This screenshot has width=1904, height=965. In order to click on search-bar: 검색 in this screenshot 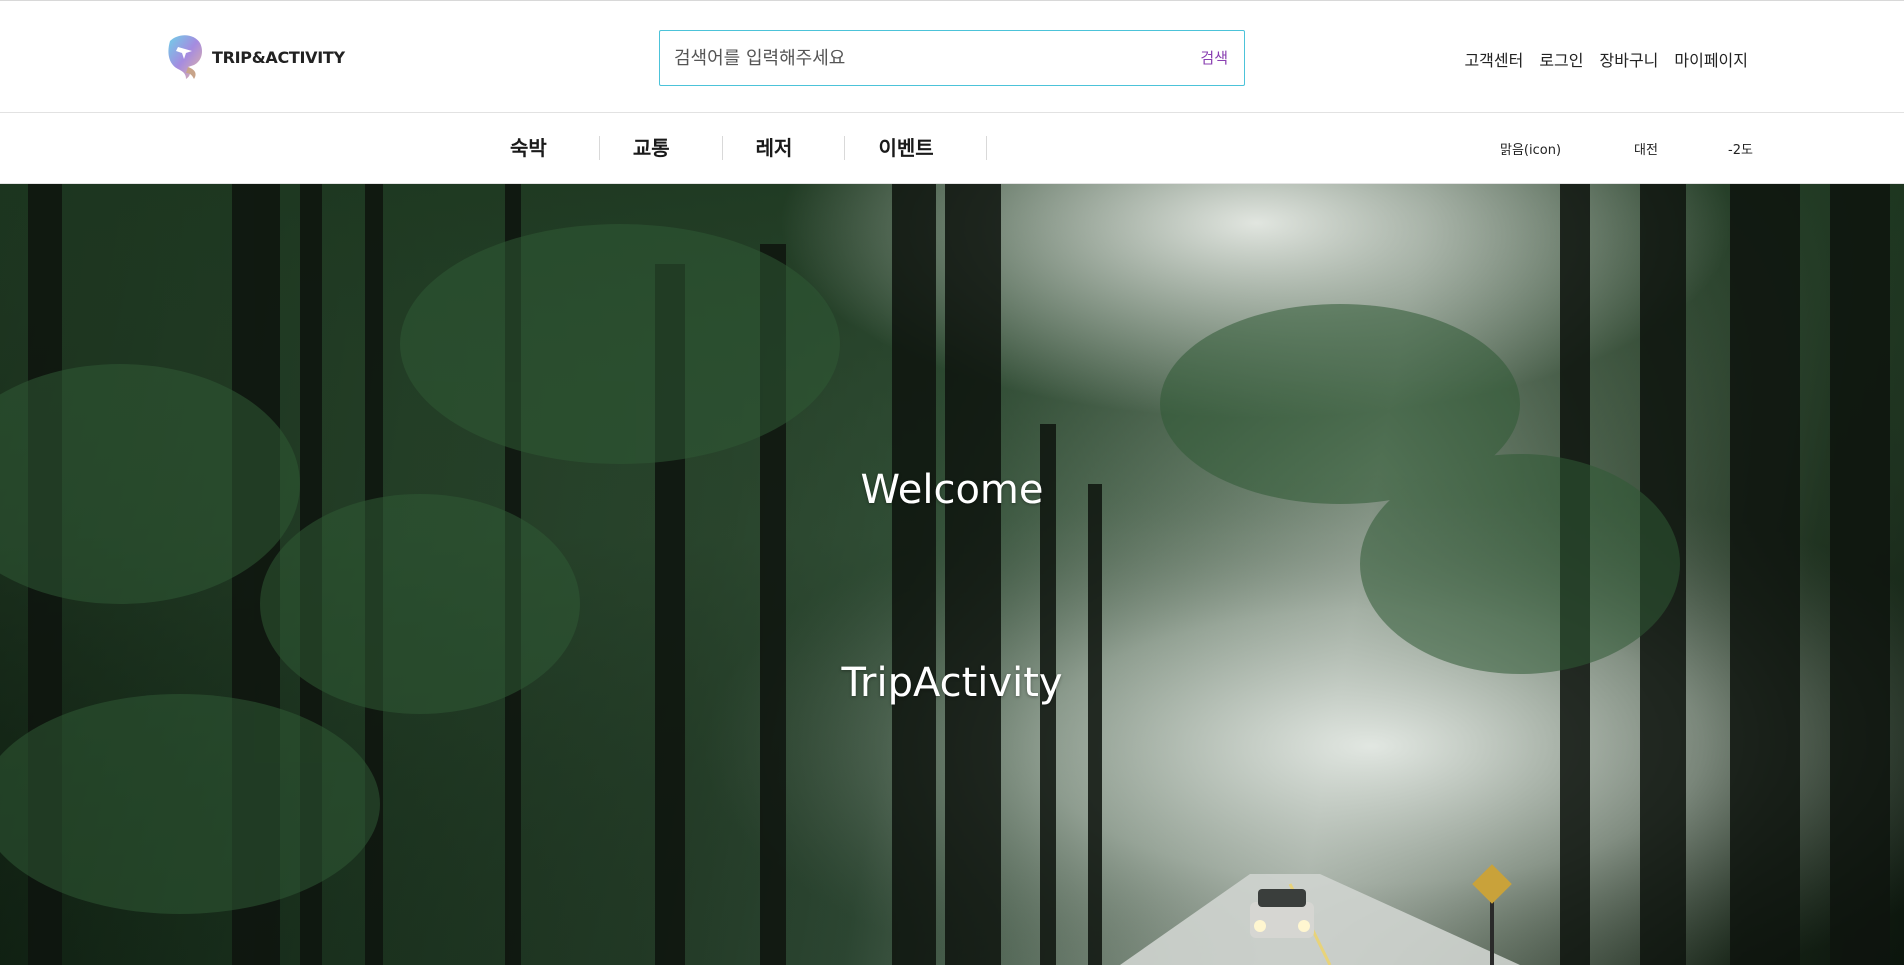, I will do `click(952, 58)`.